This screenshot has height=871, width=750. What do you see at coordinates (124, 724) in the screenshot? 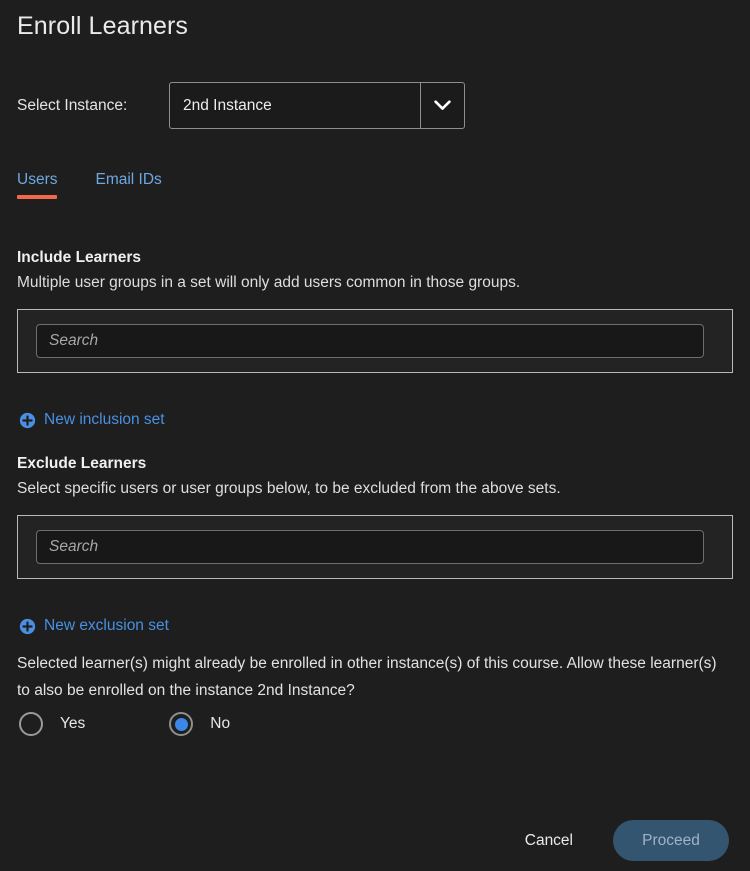
I see `allow-enroll-radio-group: Yes No` at bounding box center [124, 724].